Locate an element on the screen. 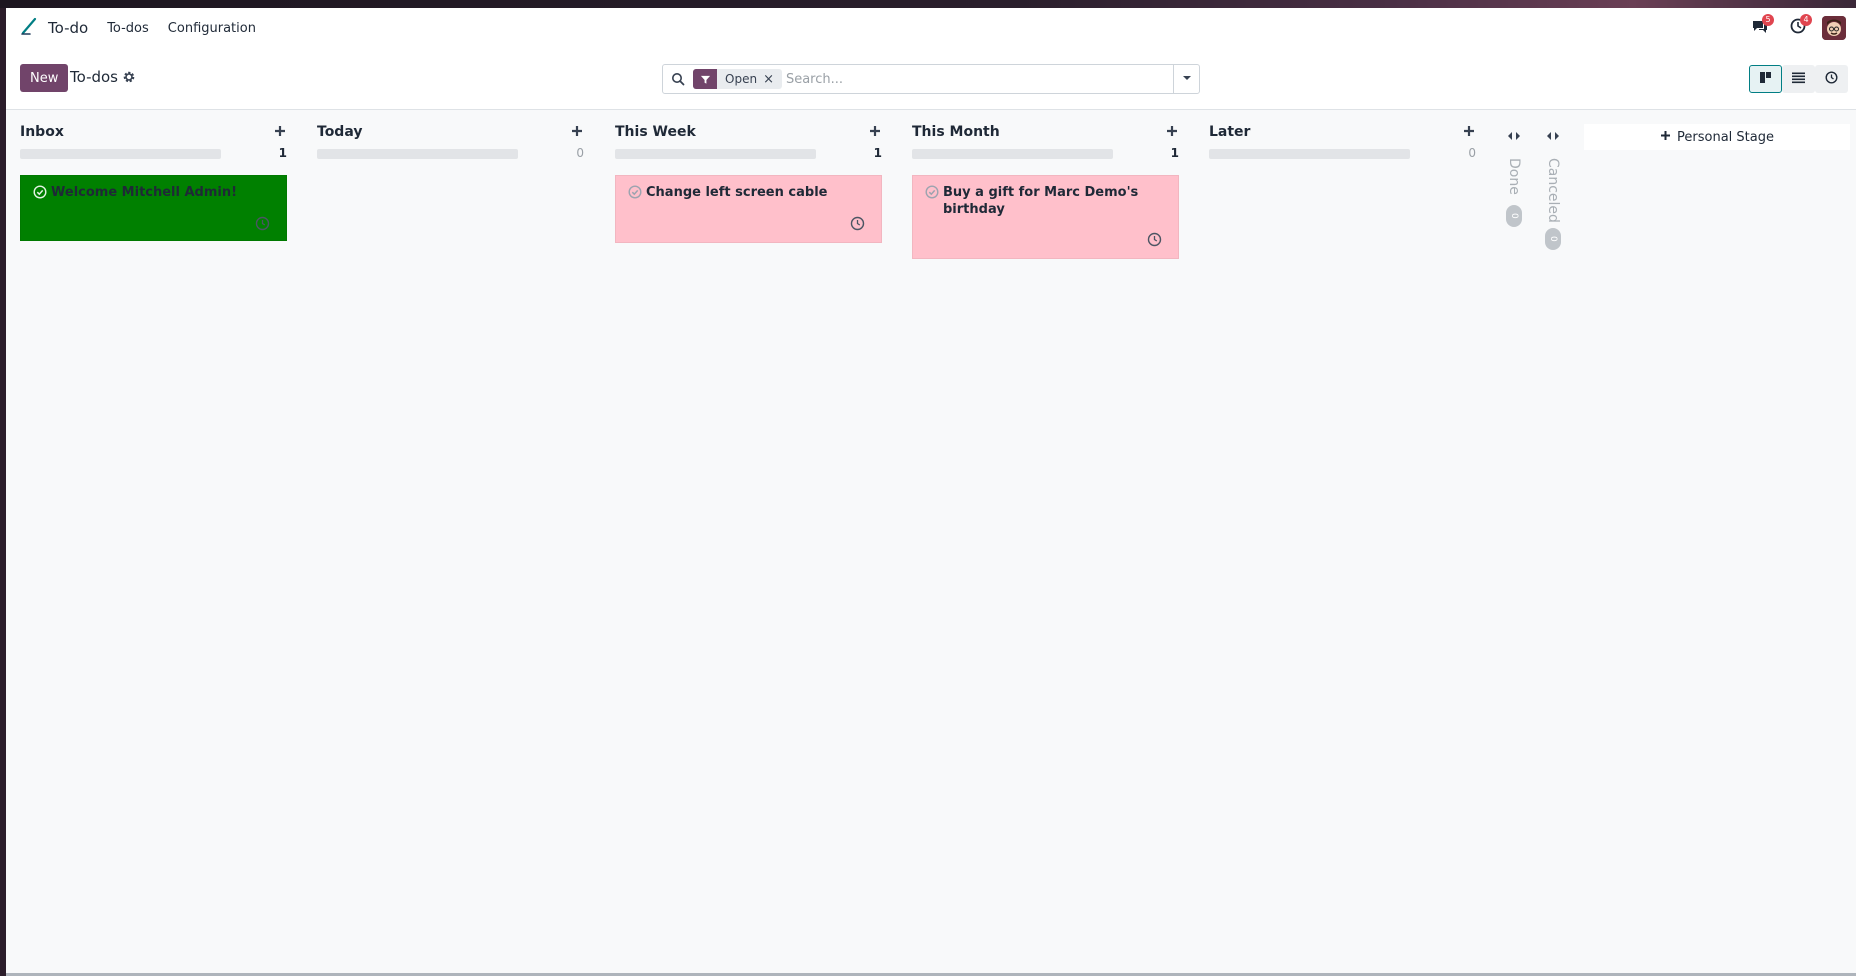 The image size is (1856, 976). app-name: To-do is located at coordinates (68, 28).